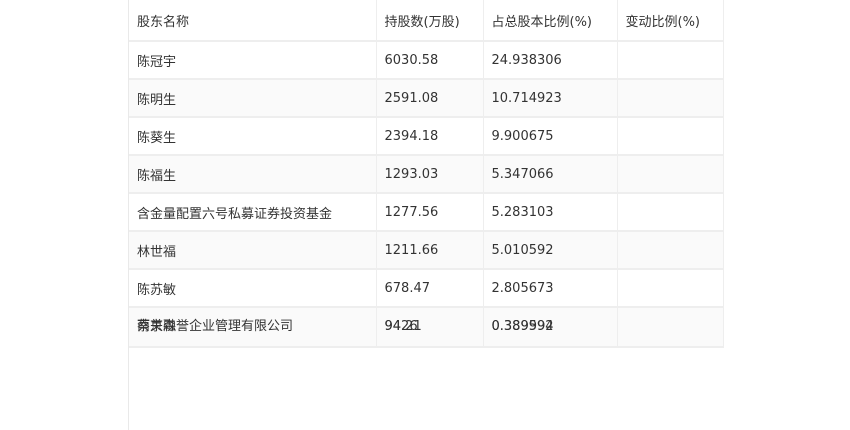 The width and height of the screenshot is (850, 430). What do you see at coordinates (550, 98) in the screenshot?
I see `cell-share-ratio: 10.714923` at bounding box center [550, 98].